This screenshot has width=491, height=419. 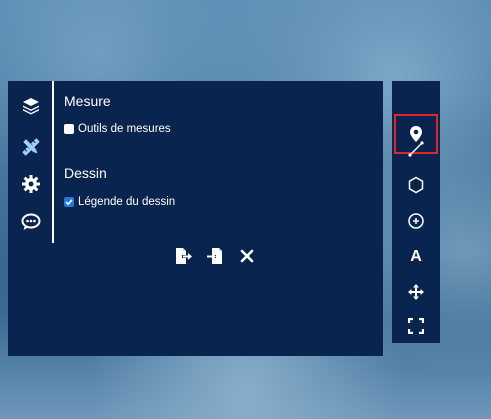 I want to click on dessin-checkbox-row: Légende du dessin, so click(x=119, y=202).